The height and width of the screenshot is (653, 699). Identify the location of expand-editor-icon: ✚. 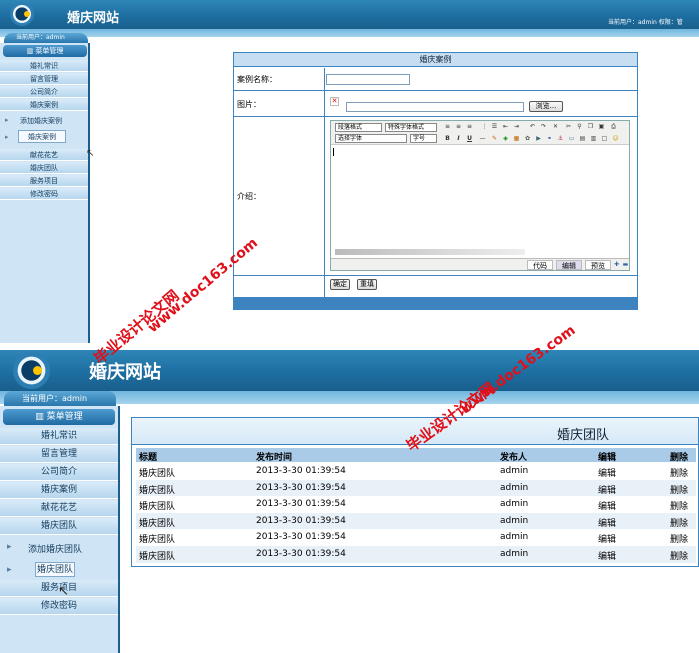
(616, 264).